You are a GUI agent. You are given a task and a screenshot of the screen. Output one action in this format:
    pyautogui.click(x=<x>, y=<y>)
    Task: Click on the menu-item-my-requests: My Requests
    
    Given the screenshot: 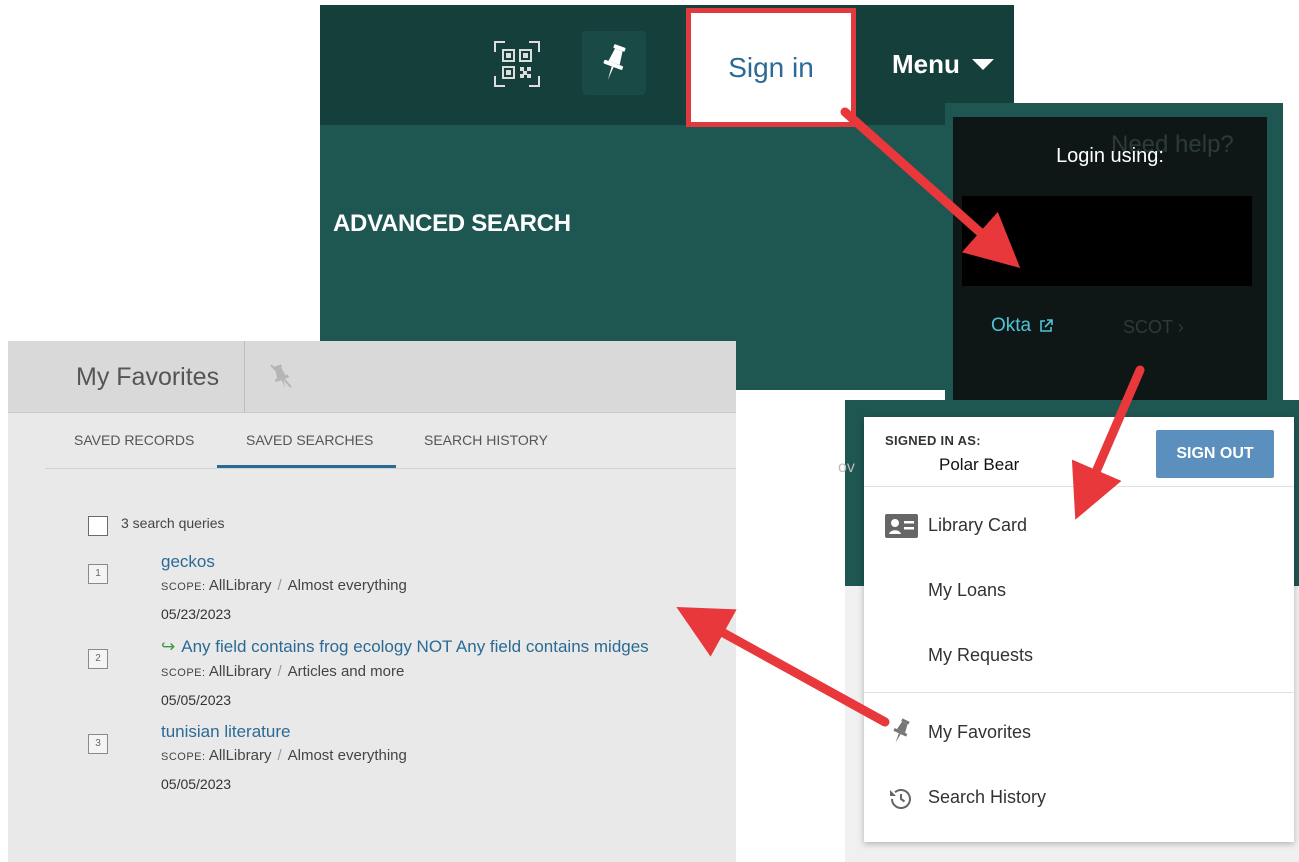 What is the action you would take?
    pyautogui.click(x=980, y=655)
    